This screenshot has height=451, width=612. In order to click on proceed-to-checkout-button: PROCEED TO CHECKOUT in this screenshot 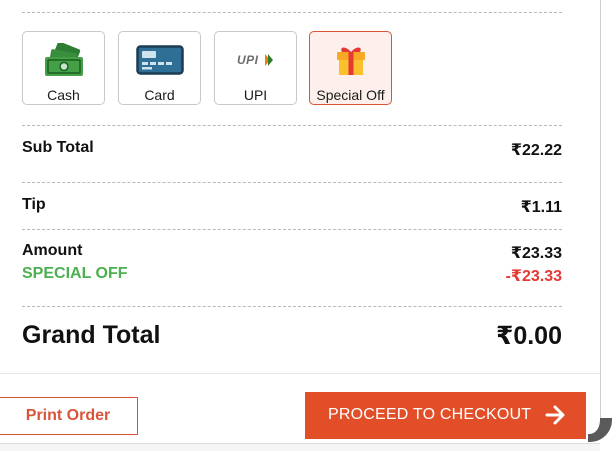, I will do `click(445, 415)`.